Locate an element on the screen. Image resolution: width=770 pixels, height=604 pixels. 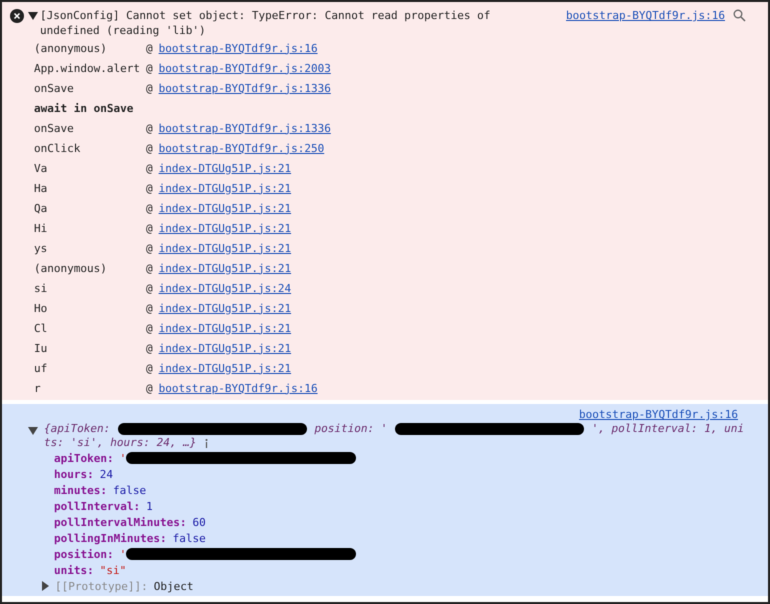
property-value: 60 is located at coordinates (199, 522).